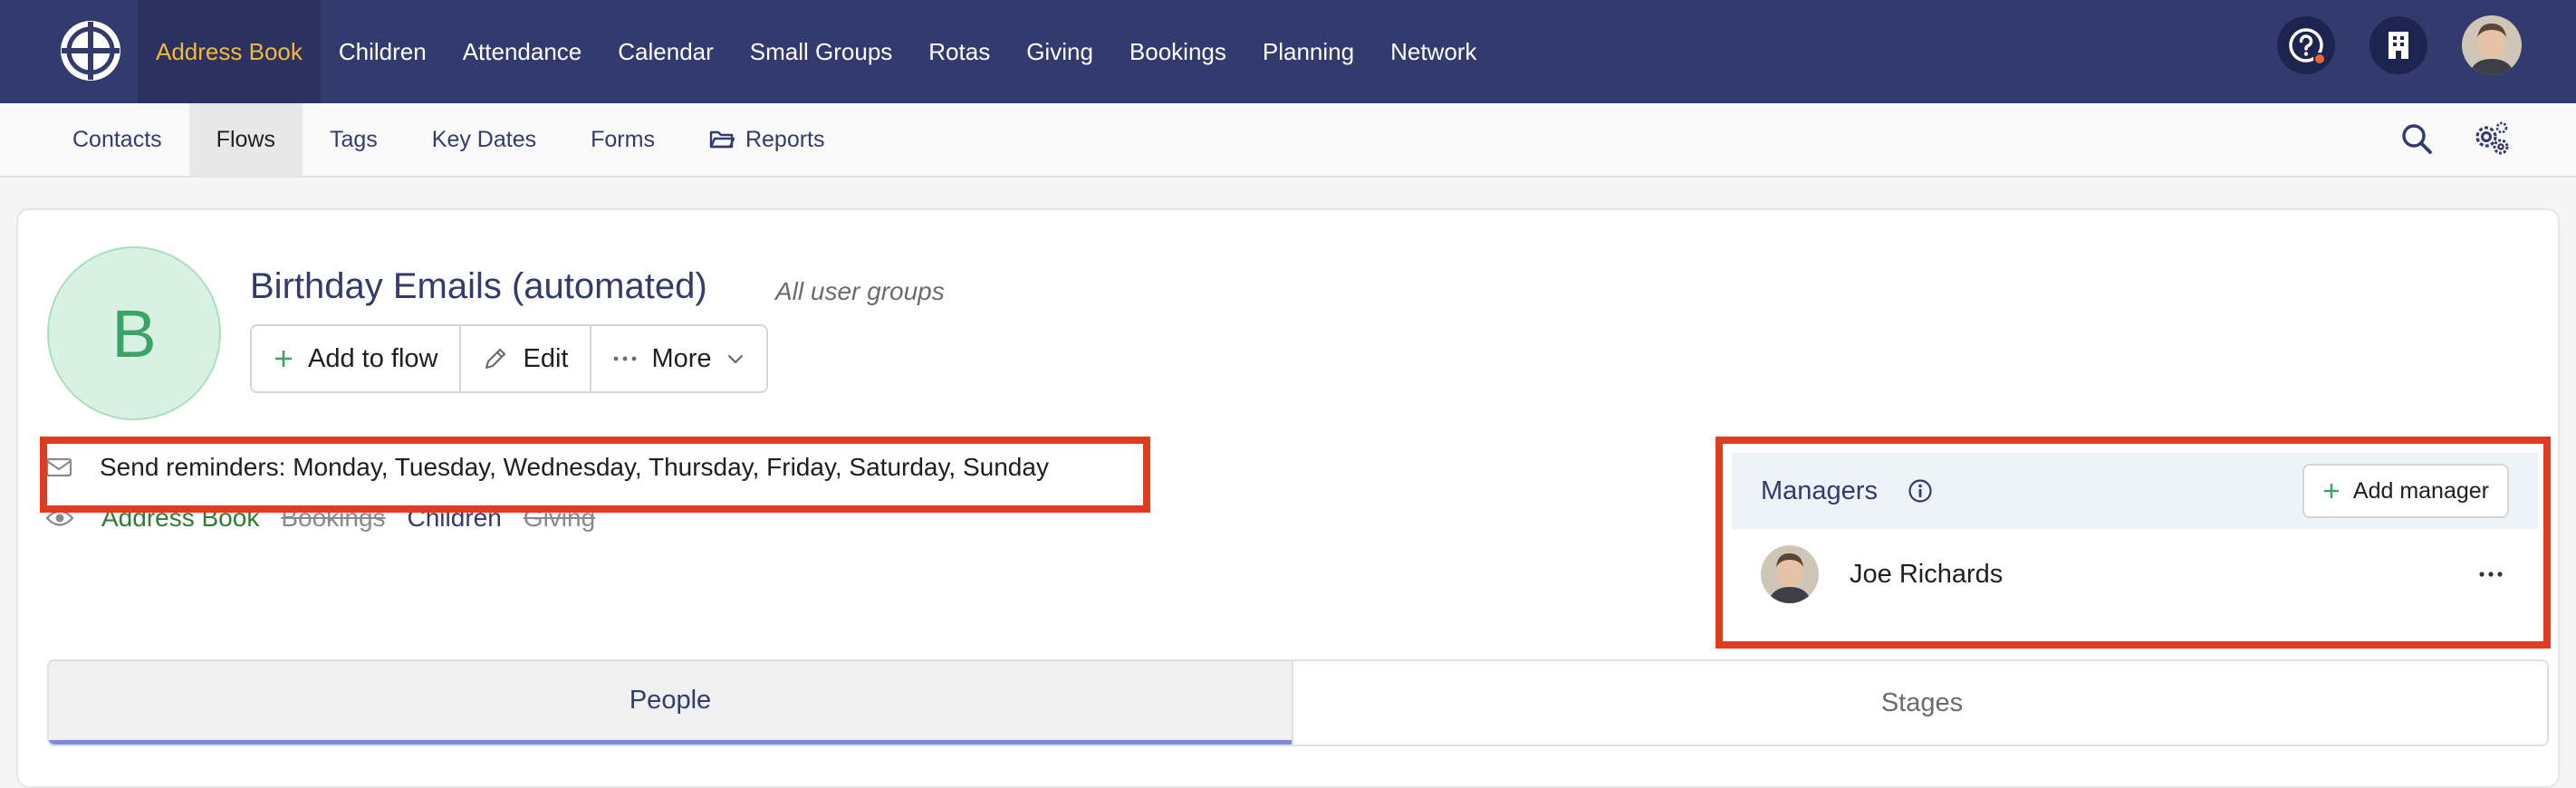 The width and height of the screenshot is (2576, 788). What do you see at coordinates (595, 475) in the screenshot?
I see `reminders-highlight-box` at bounding box center [595, 475].